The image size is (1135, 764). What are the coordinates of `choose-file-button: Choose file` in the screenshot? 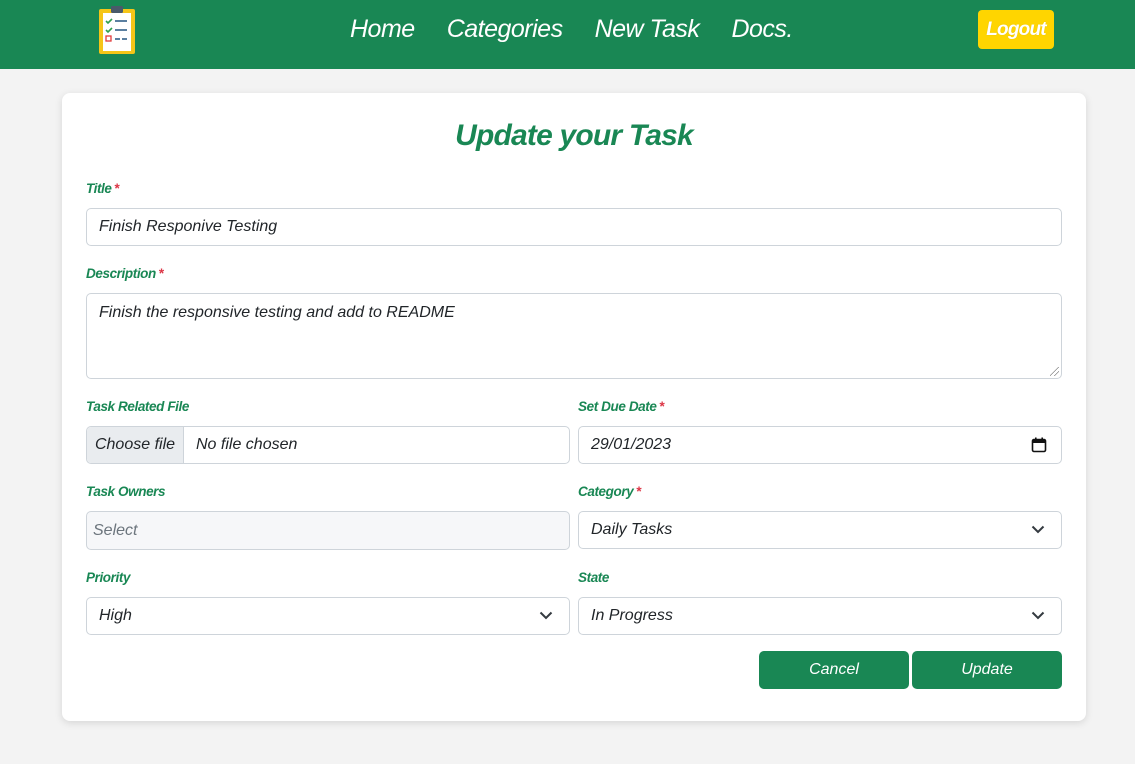 It's located at (135, 445).